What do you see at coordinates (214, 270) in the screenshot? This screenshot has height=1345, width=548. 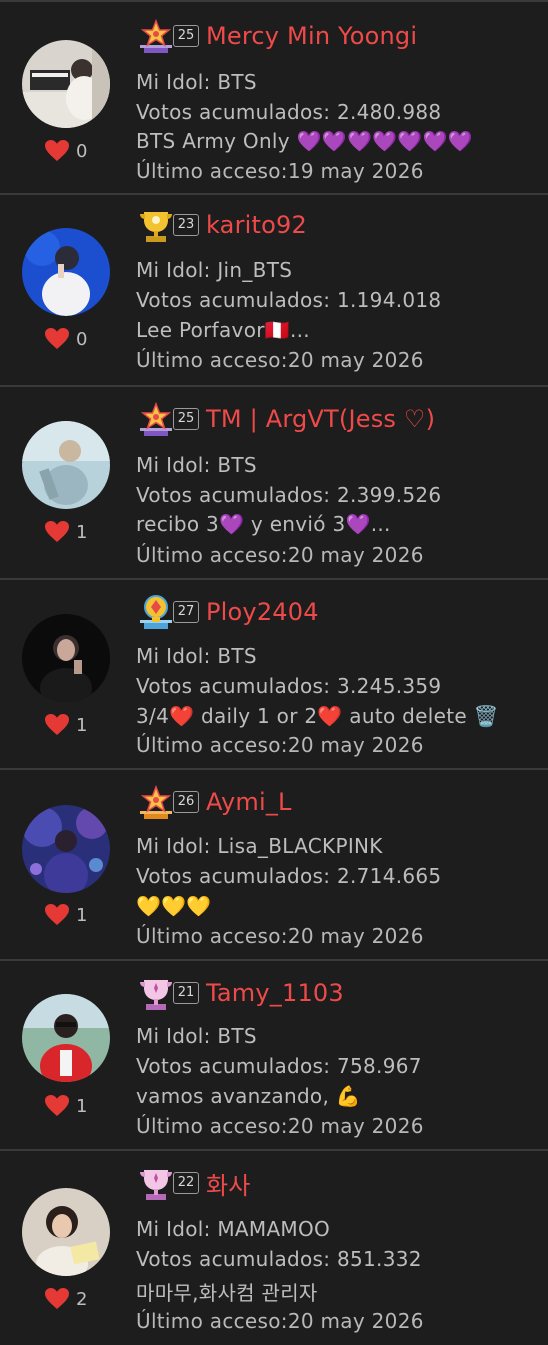 I see `idol-text: Mi Idol: Jin_BTS` at bounding box center [214, 270].